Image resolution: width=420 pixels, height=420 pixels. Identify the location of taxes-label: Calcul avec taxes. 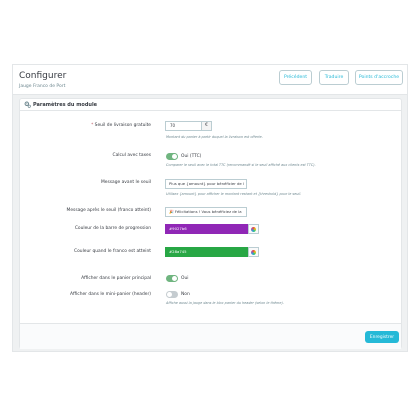
(131, 155).